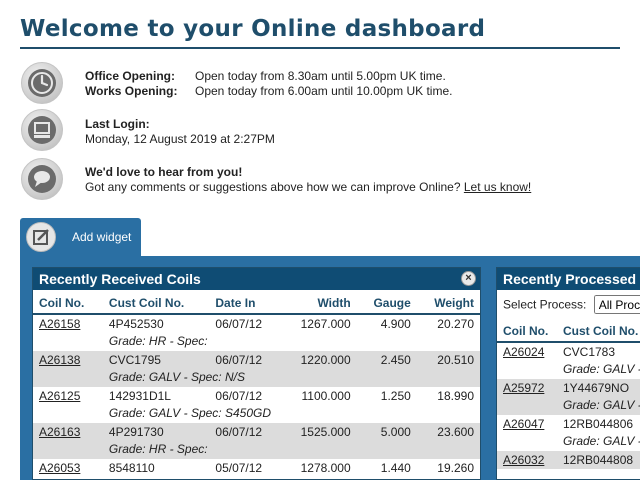 Image resolution: width=640 pixels, height=480 pixels. What do you see at coordinates (326, 396) in the screenshot?
I see `width-cell: 1100.000` at bounding box center [326, 396].